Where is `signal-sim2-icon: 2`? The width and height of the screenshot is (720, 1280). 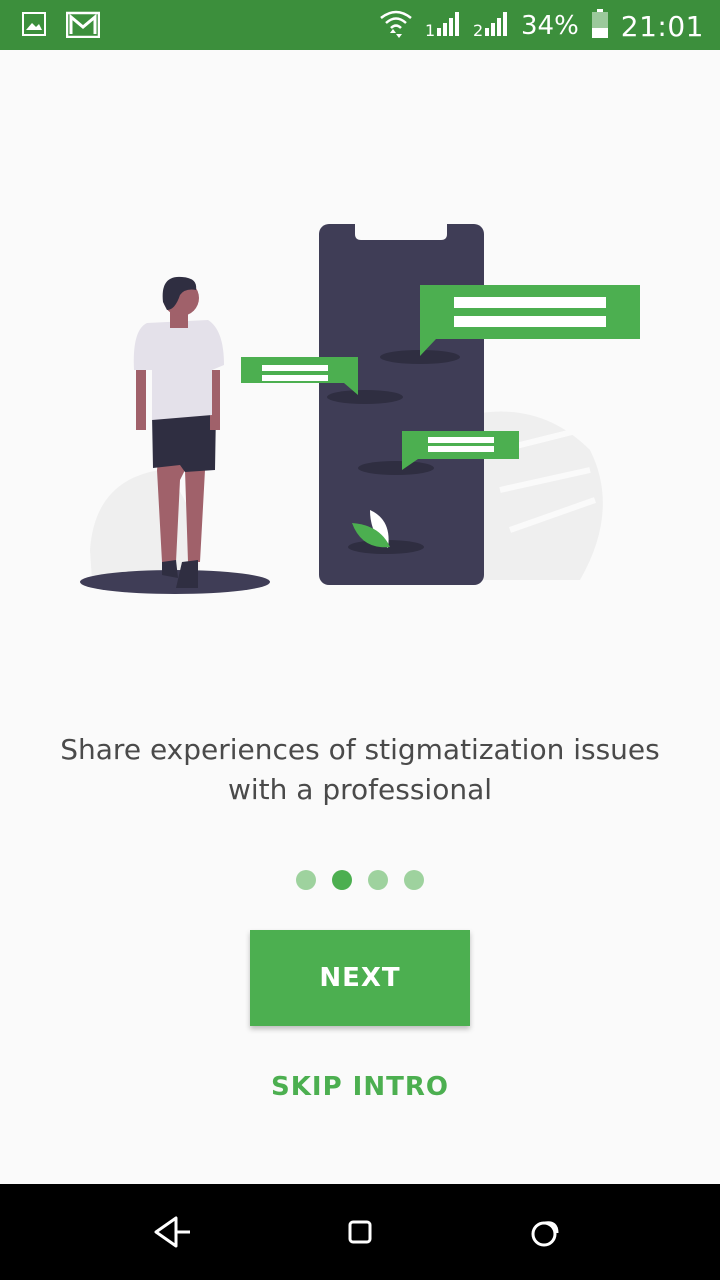 signal-sim2-icon: 2 is located at coordinates (491, 26).